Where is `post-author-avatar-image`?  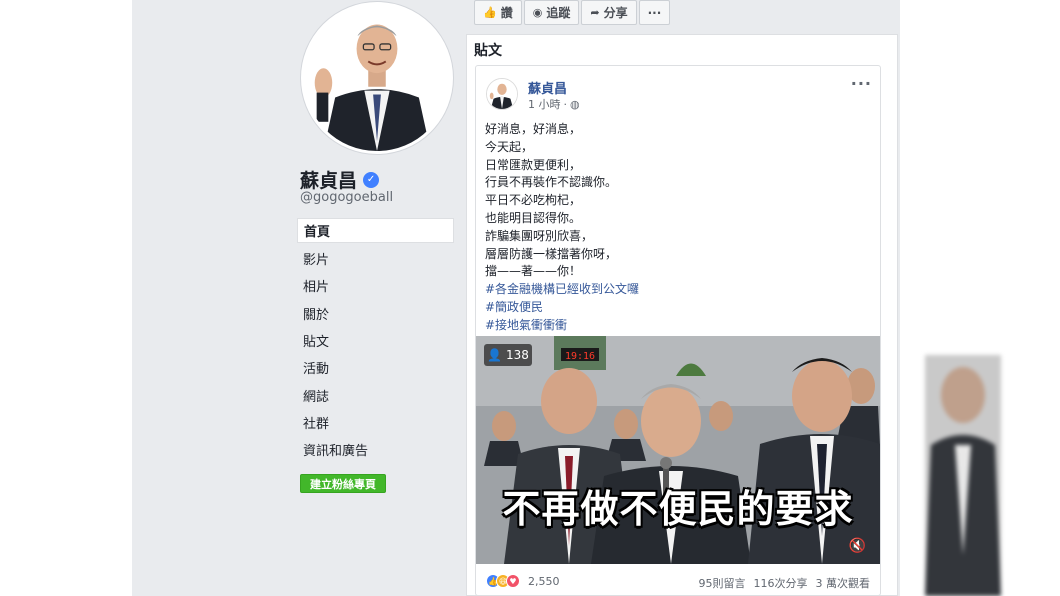 post-author-avatar-image is located at coordinates (502, 94).